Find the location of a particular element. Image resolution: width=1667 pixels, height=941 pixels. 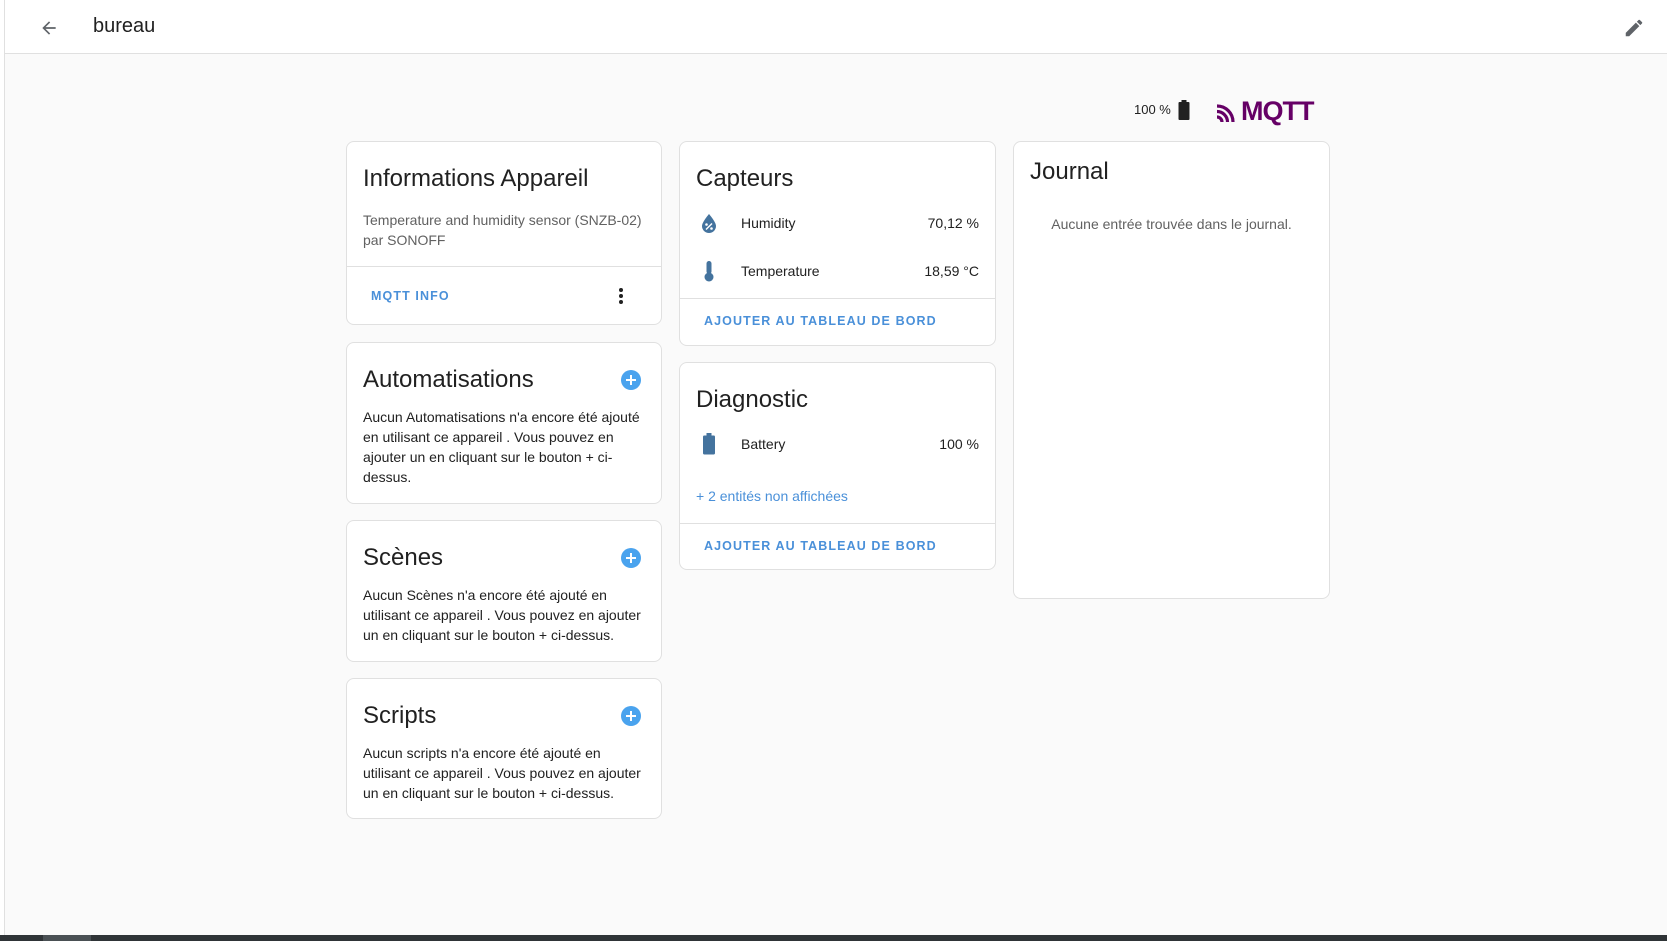

mqtt-logo: MQTT is located at coordinates (1264, 111).